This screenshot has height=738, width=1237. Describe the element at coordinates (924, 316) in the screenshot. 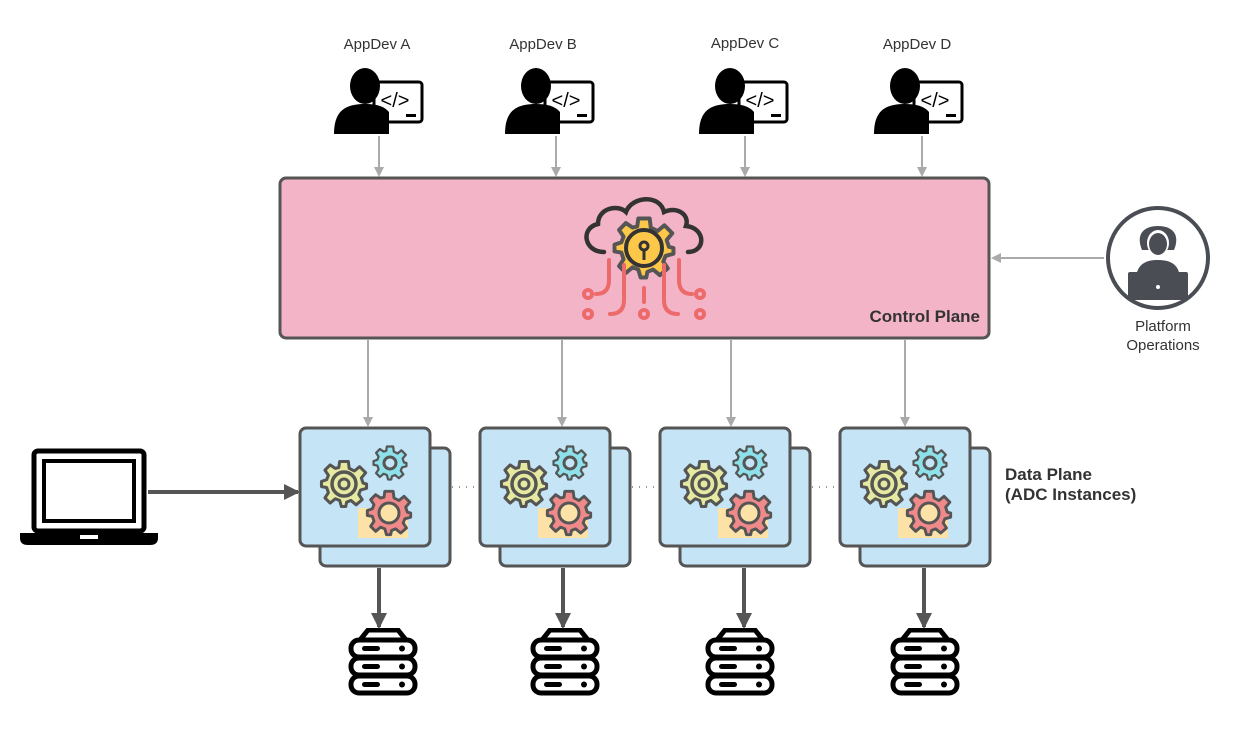

I see `control-plane-label: Control Plane` at that location.